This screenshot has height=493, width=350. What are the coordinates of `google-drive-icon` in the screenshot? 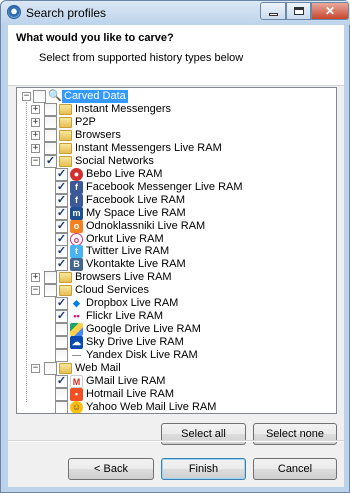 It's located at (76, 330).